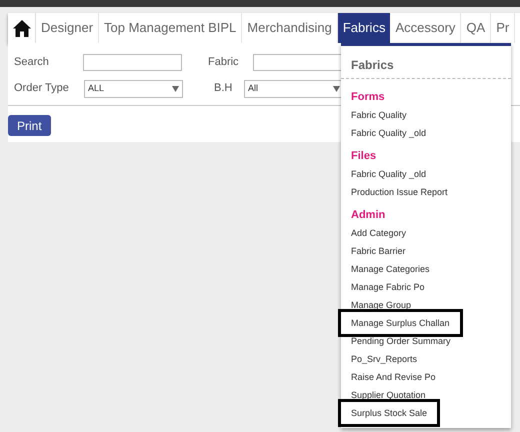 This screenshot has width=520, height=432. I want to click on bh-select: All, so click(294, 89).